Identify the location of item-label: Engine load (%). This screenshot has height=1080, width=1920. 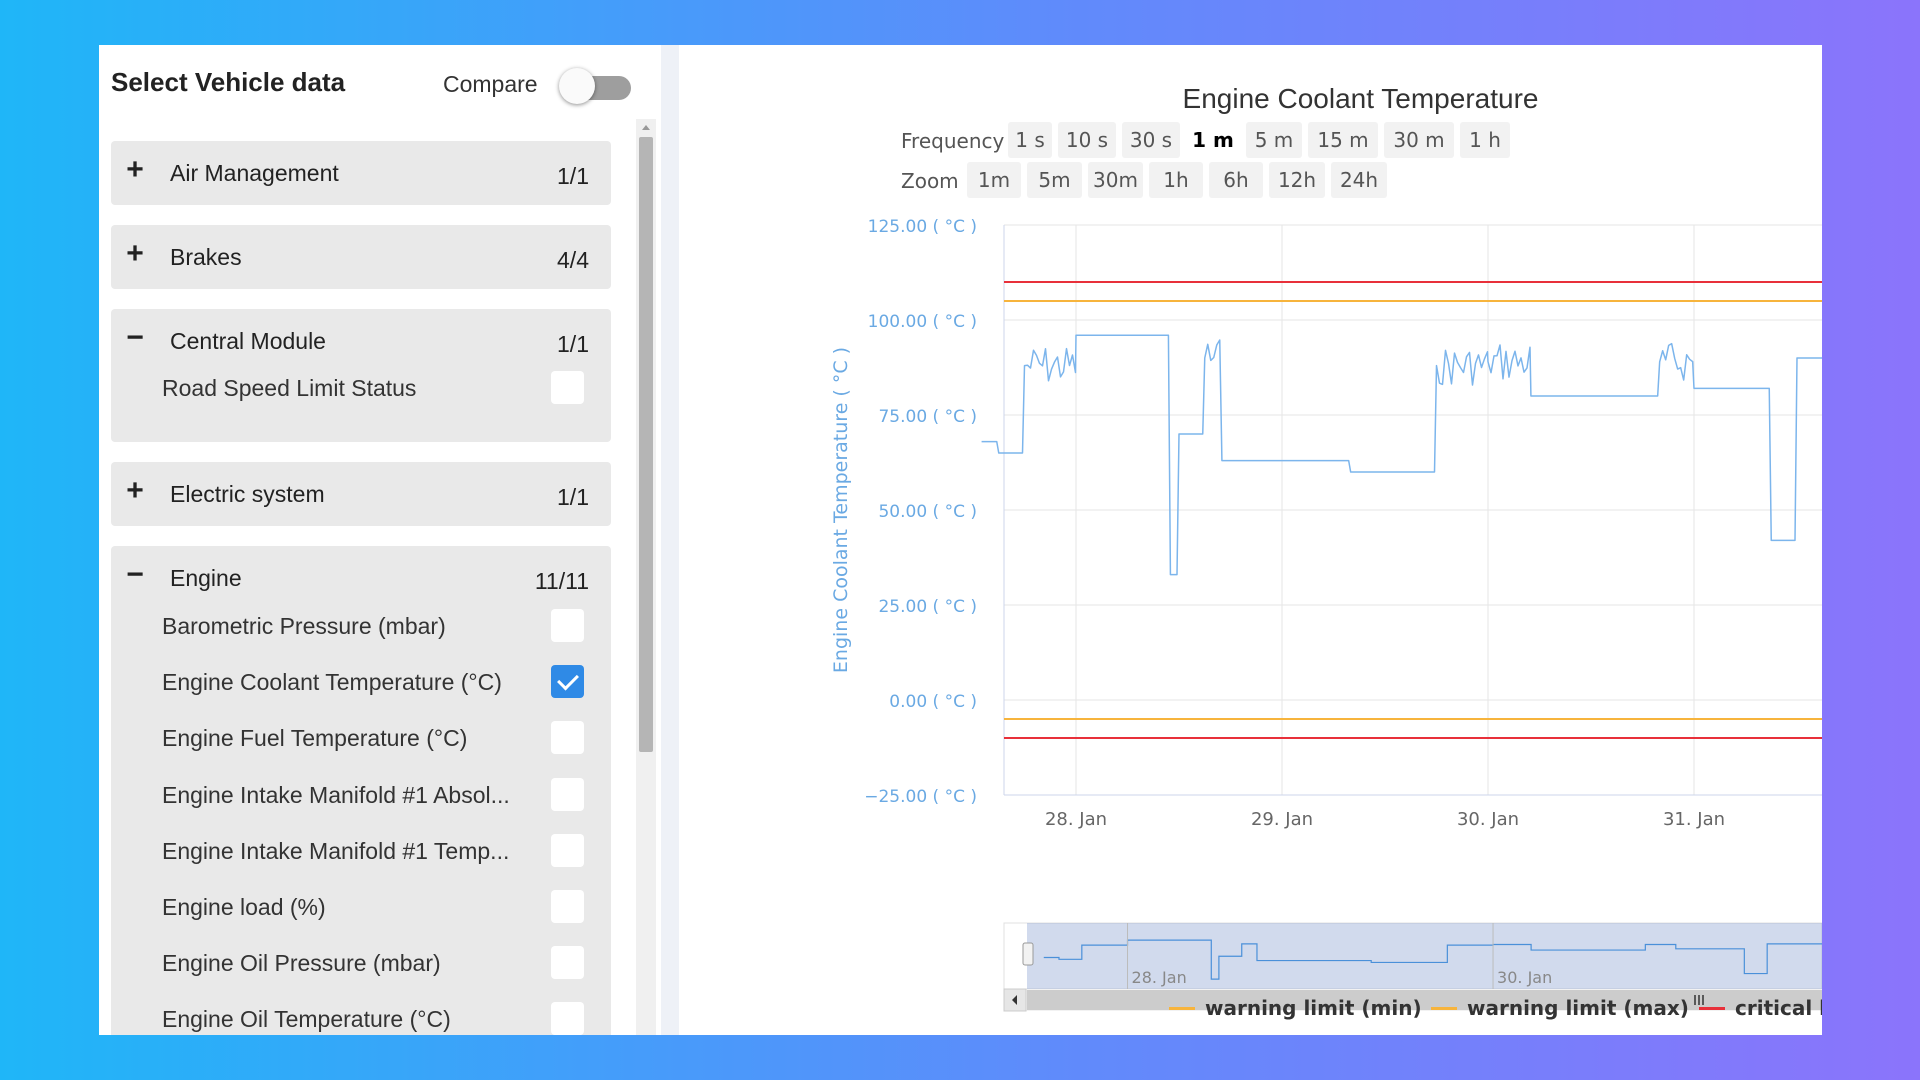
(244, 907).